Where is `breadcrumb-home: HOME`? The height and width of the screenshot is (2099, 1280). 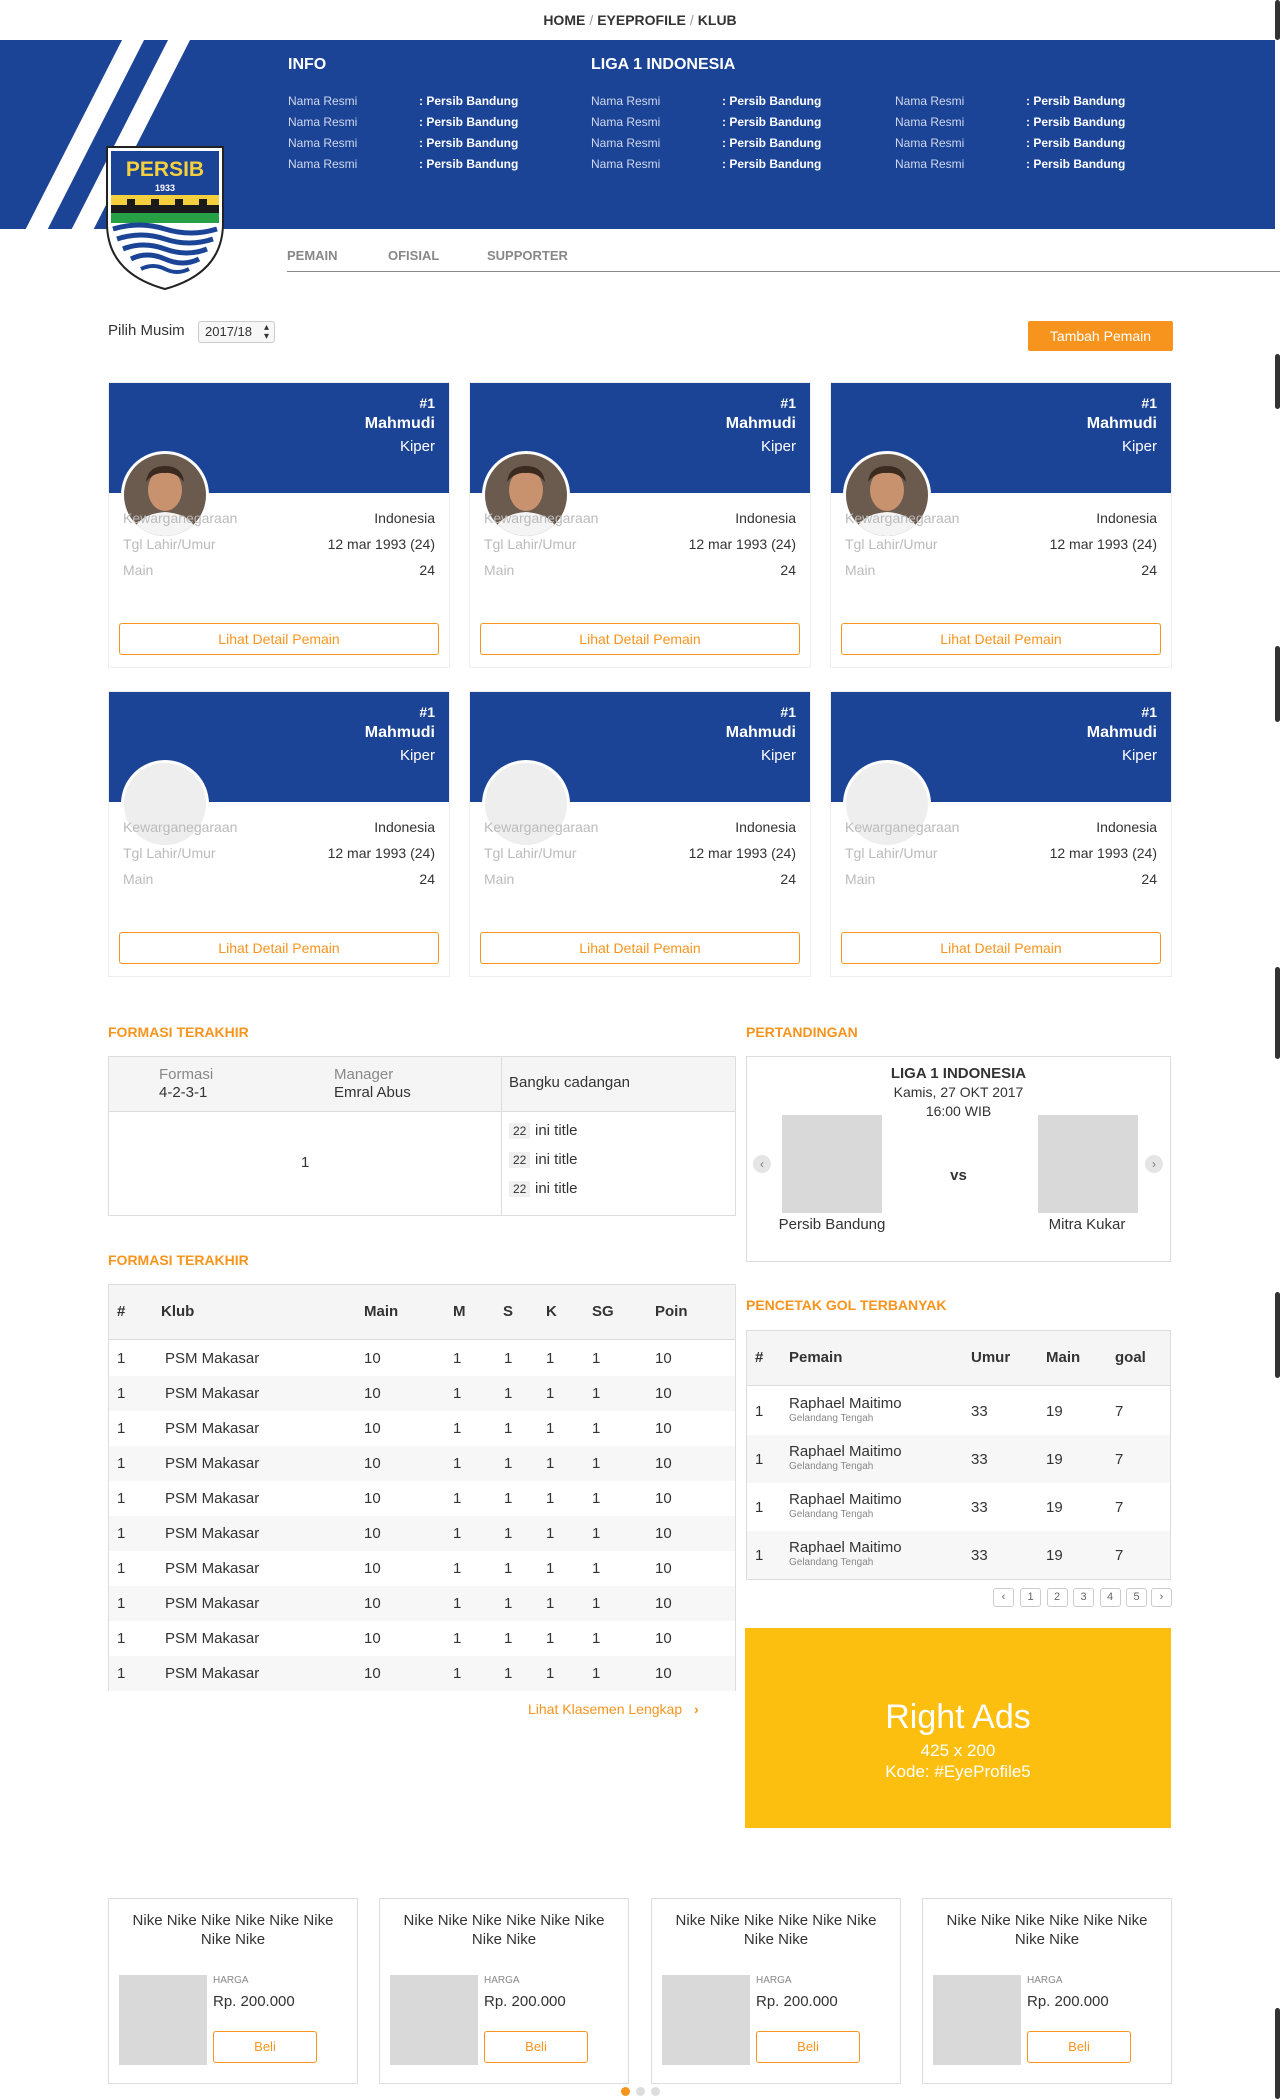 breadcrumb-home: HOME is located at coordinates (564, 20).